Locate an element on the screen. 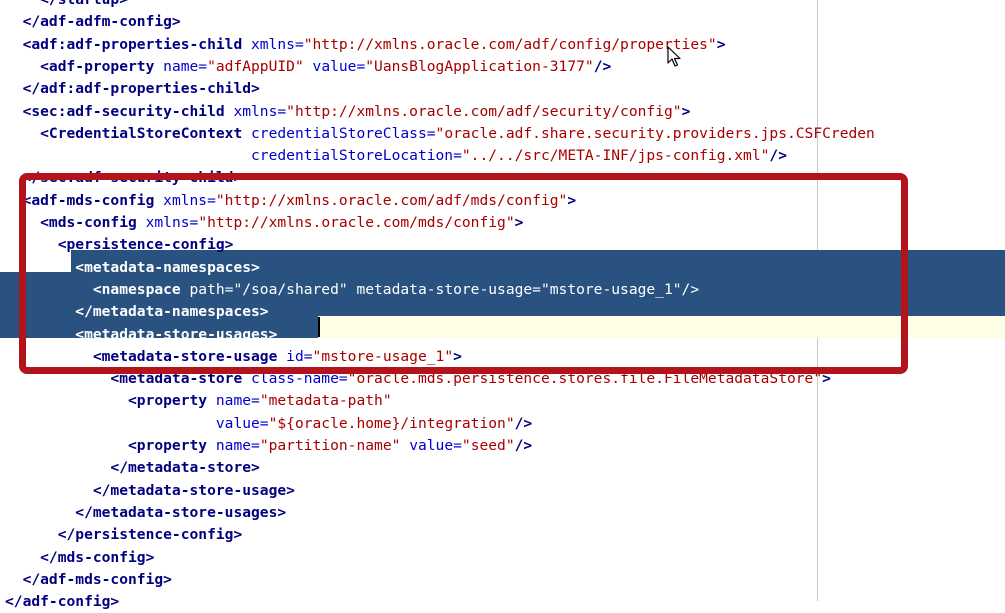 The width and height of the screenshot is (1005, 613). code-token: </mds-config> is located at coordinates (80, 557).